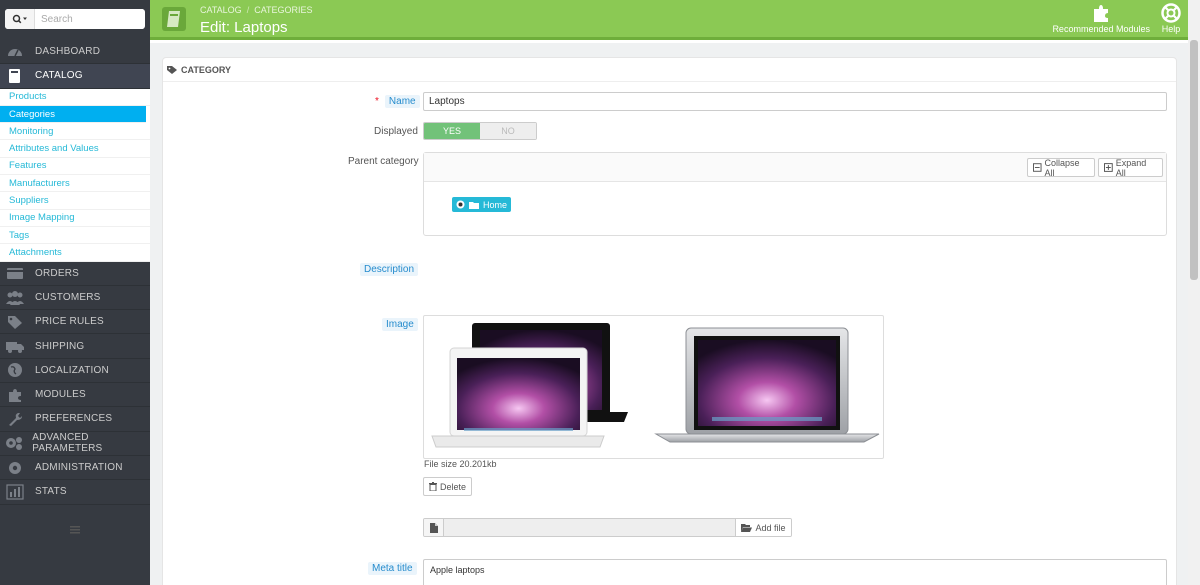 This screenshot has width=1200, height=585. What do you see at coordinates (72, 370) in the screenshot?
I see `nav-localization-label: LOCALIZATION` at bounding box center [72, 370].